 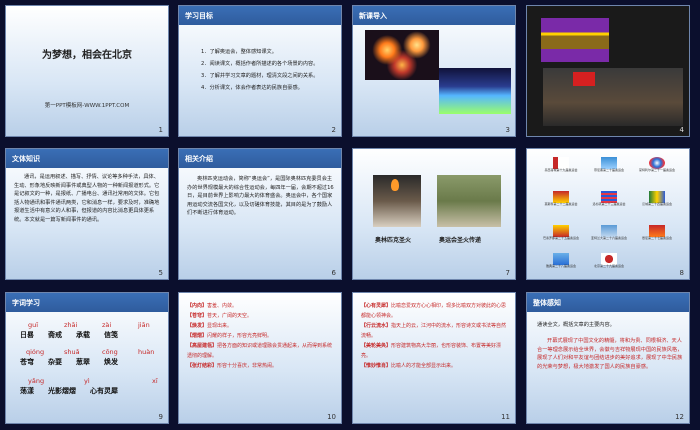 What do you see at coordinates (608, 238) in the screenshot?
I see `logo-caption: 亚特兰大第二十六届奥运会` at bounding box center [608, 238].